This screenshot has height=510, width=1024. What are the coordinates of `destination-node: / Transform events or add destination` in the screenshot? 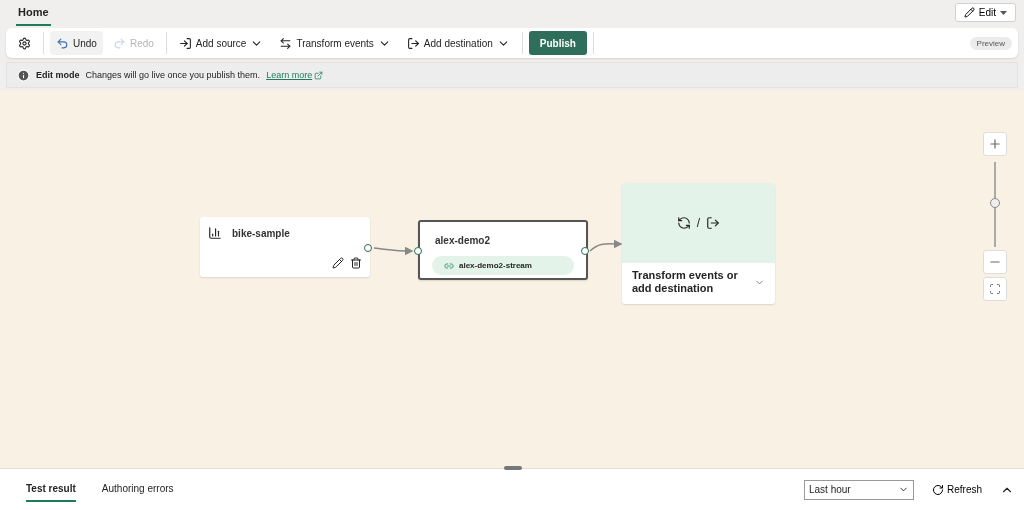 It's located at (698, 243).